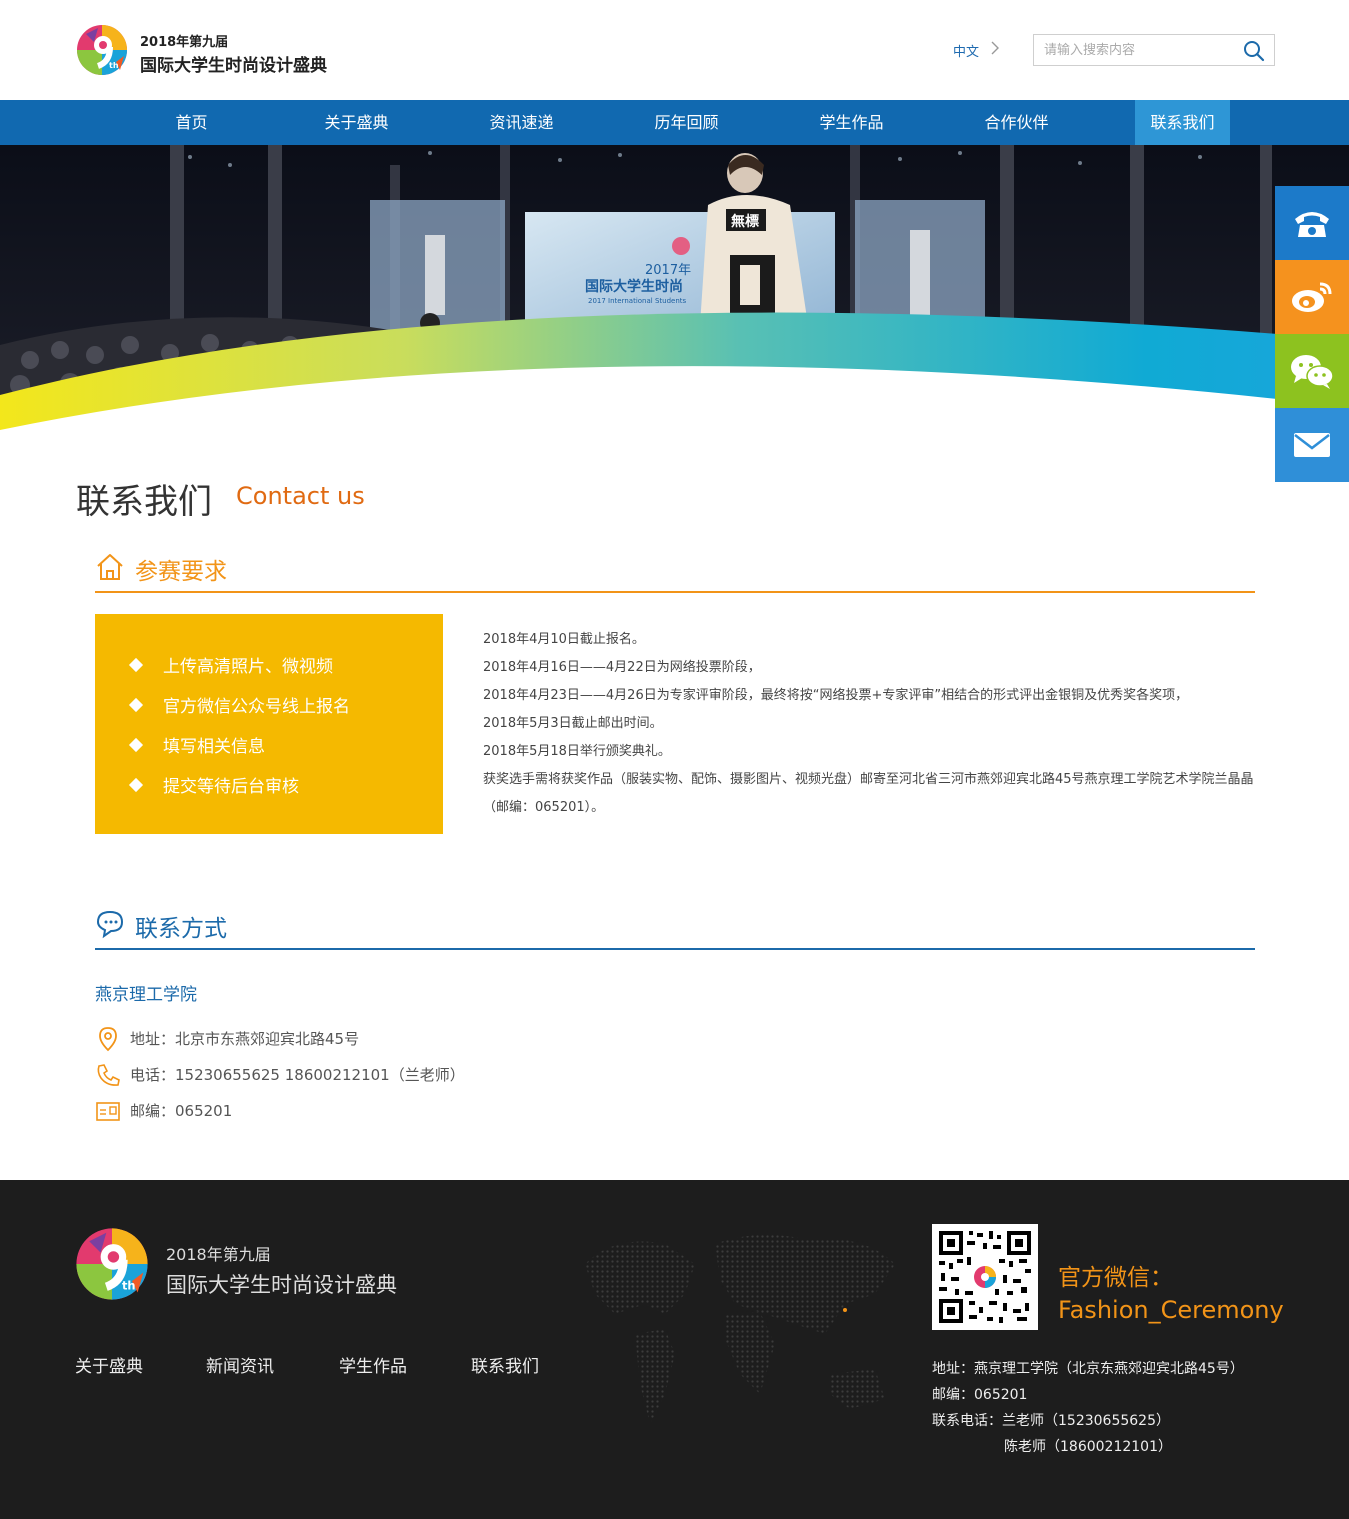 This screenshot has height=1519, width=1349. What do you see at coordinates (505, 1364) in the screenshot?
I see `footer-link-contact: 联系我们` at bounding box center [505, 1364].